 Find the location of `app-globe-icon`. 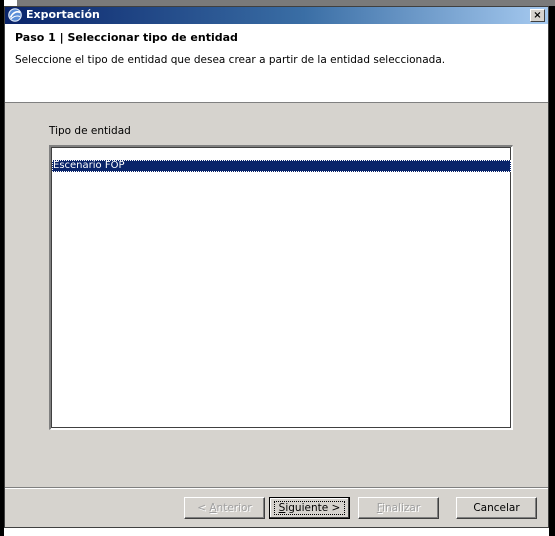

app-globe-icon is located at coordinates (15, 15).